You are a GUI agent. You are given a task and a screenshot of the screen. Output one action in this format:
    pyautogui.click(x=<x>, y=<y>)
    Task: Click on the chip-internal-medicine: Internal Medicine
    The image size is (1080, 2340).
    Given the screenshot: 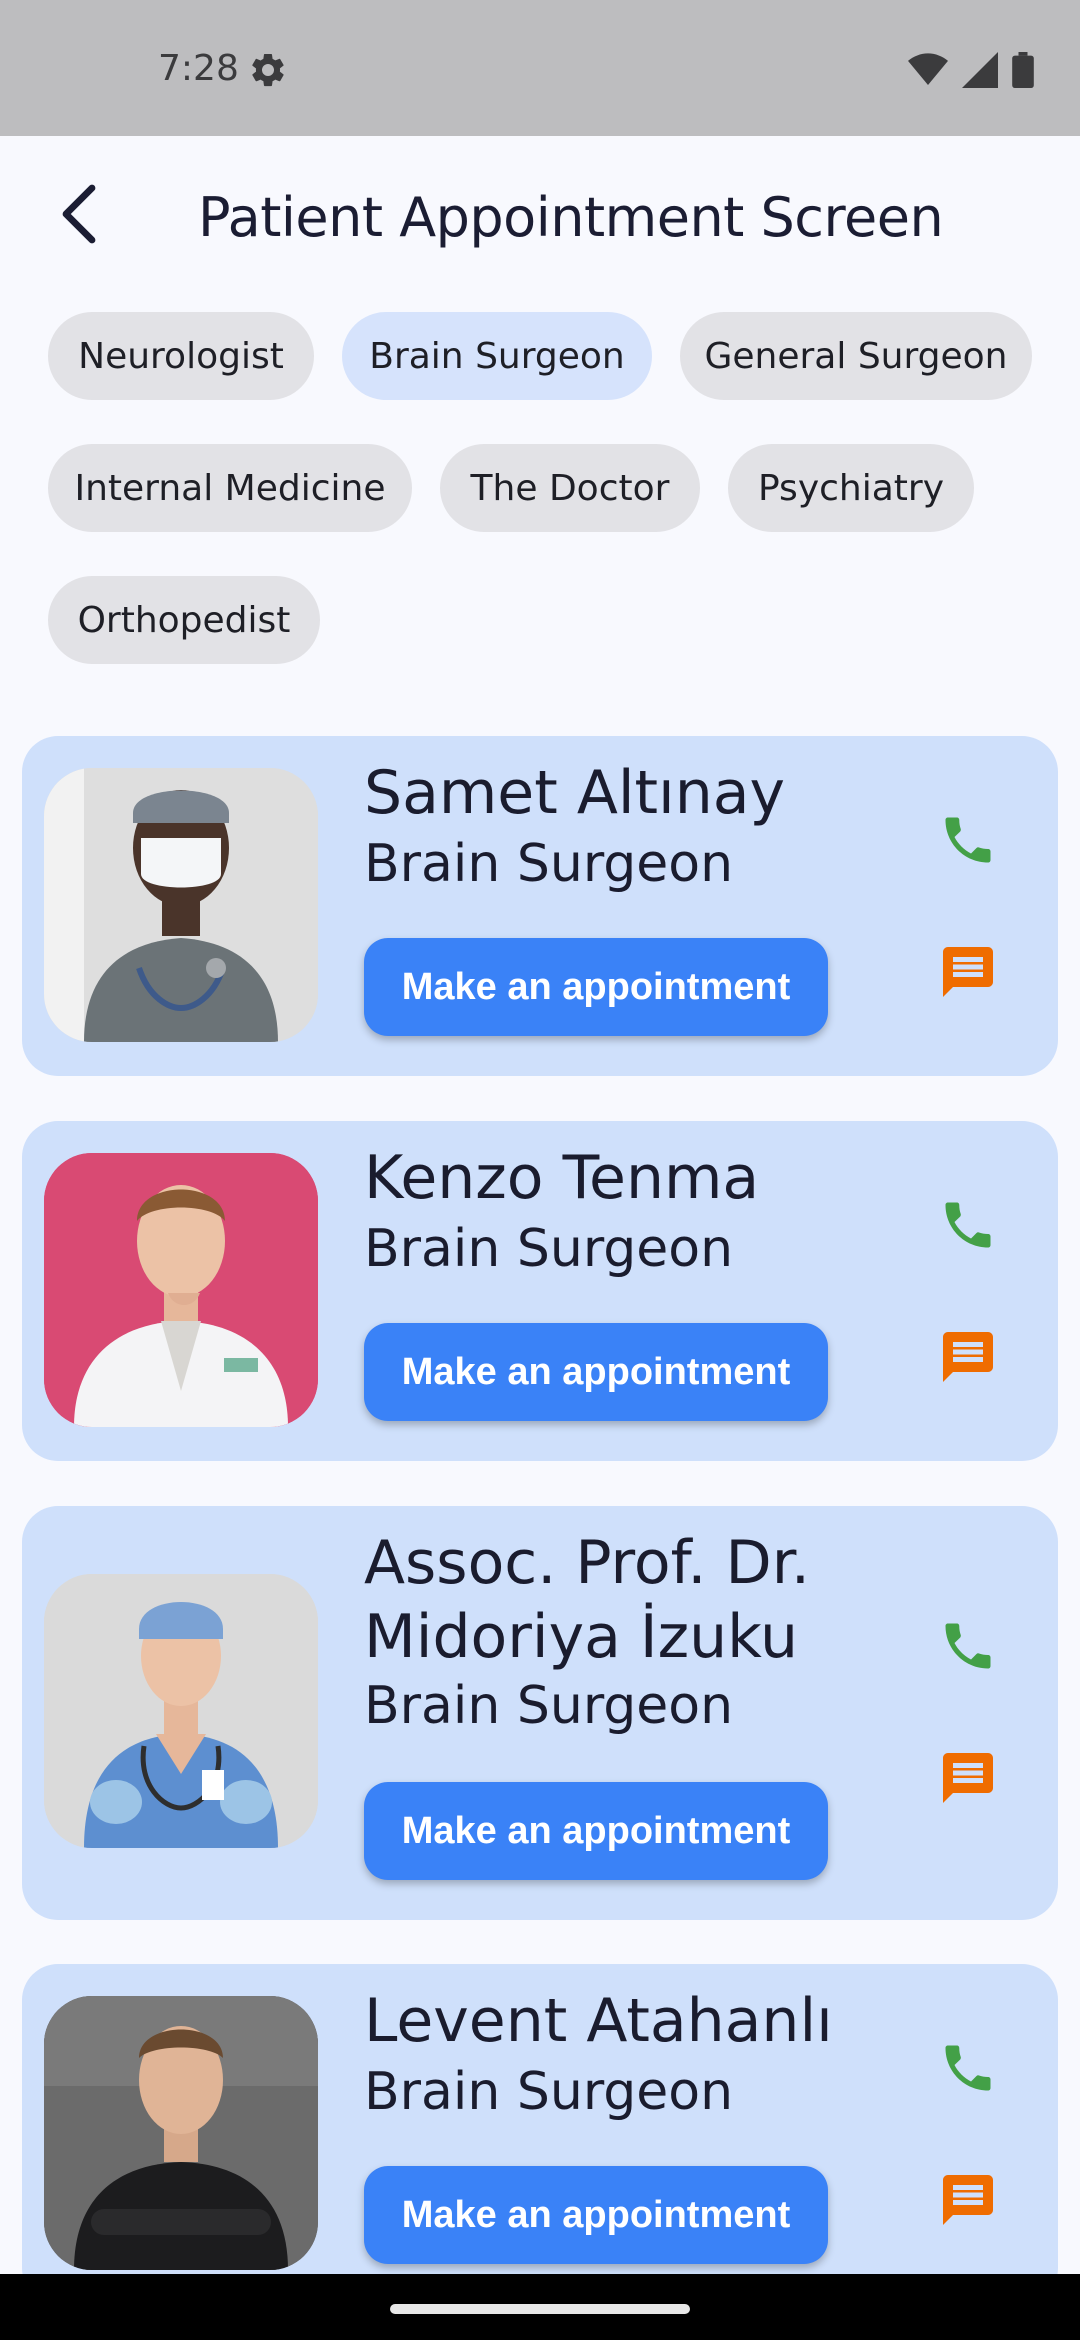 What is the action you would take?
    pyautogui.click(x=230, y=488)
    